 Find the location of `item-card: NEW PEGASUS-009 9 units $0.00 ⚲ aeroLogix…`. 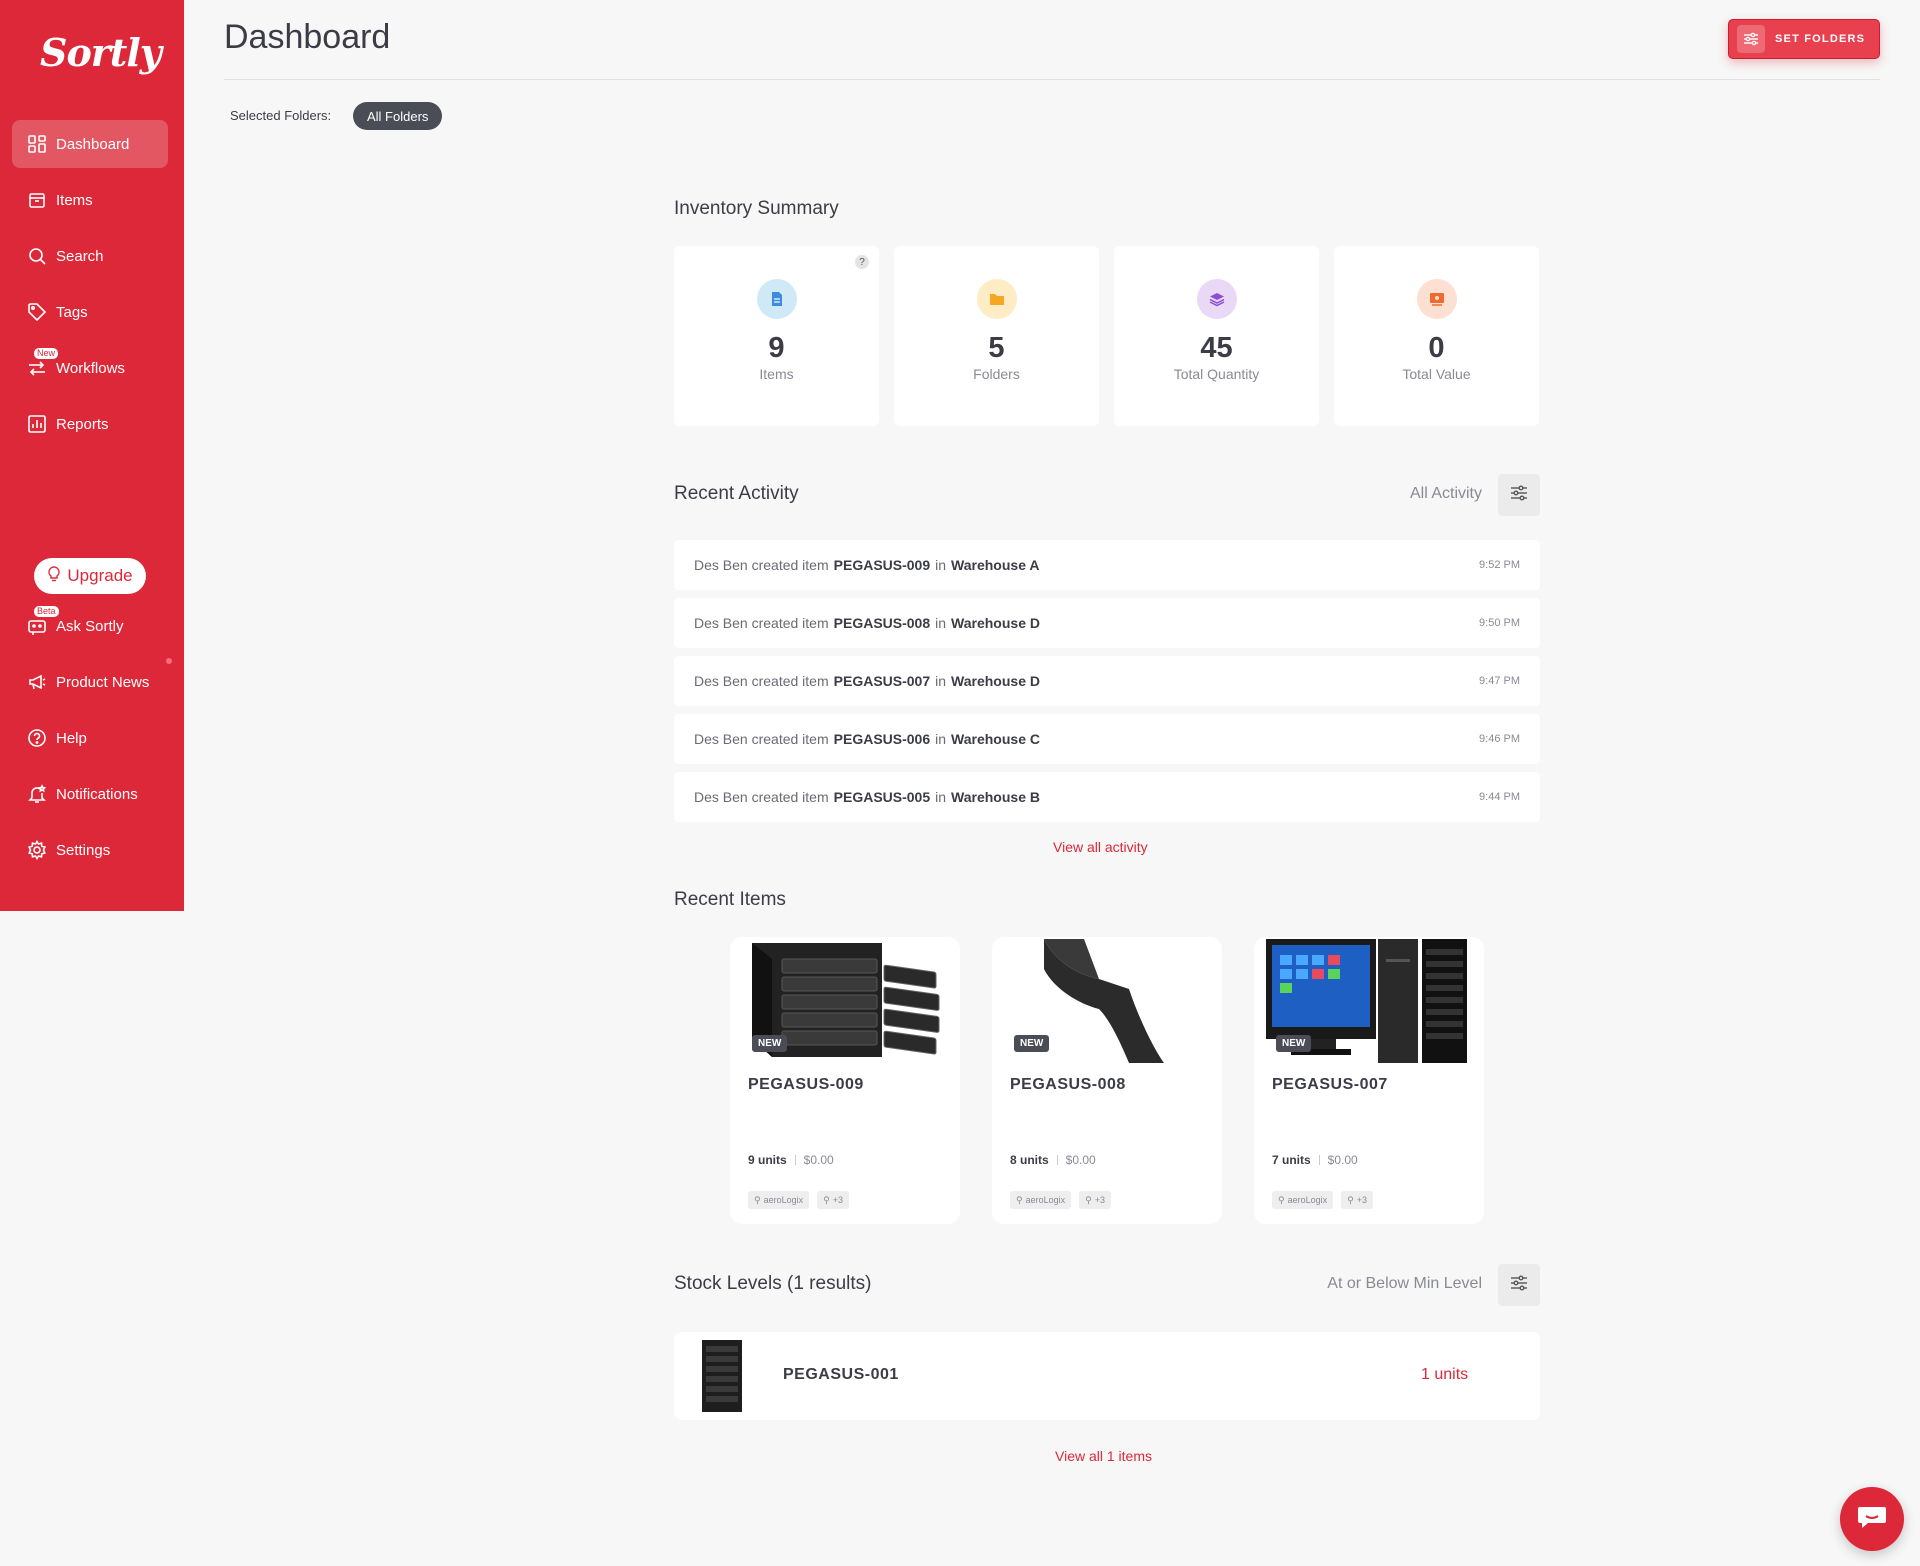

item-card: NEW PEGASUS-009 9 units $0.00 ⚲ aeroLogix… is located at coordinates (845, 1080).